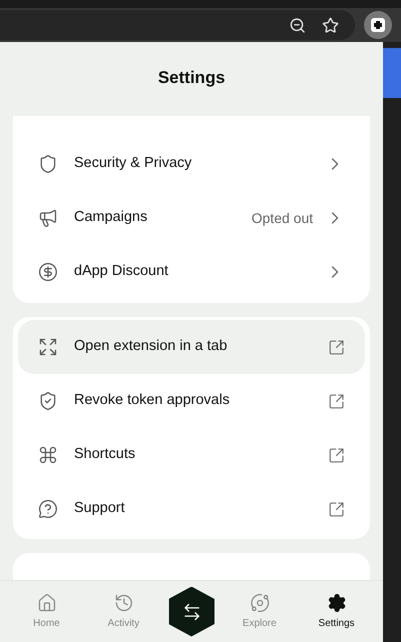 This screenshot has height=642, width=401. I want to click on megaphone-icon, so click(48, 218).